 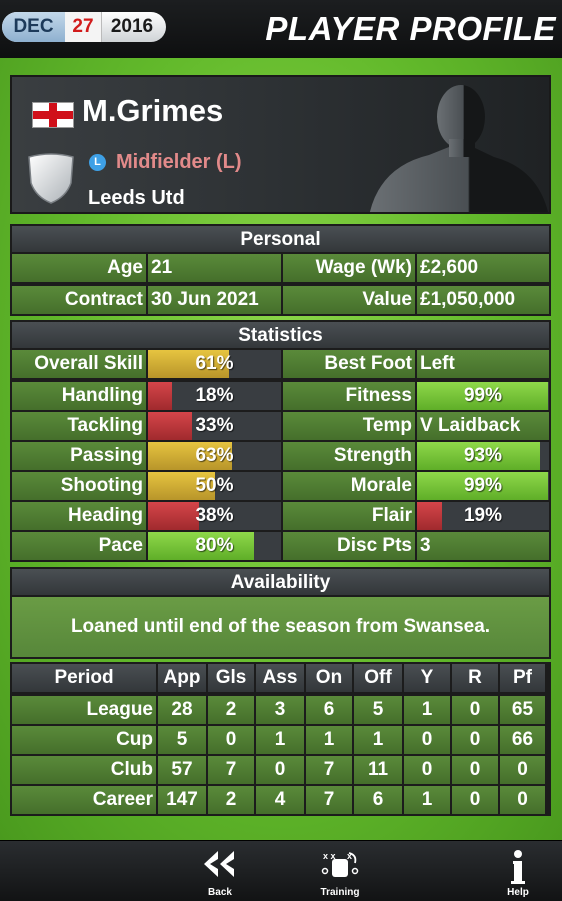 I want to click on stat-label: Fitness, so click(x=350, y=396).